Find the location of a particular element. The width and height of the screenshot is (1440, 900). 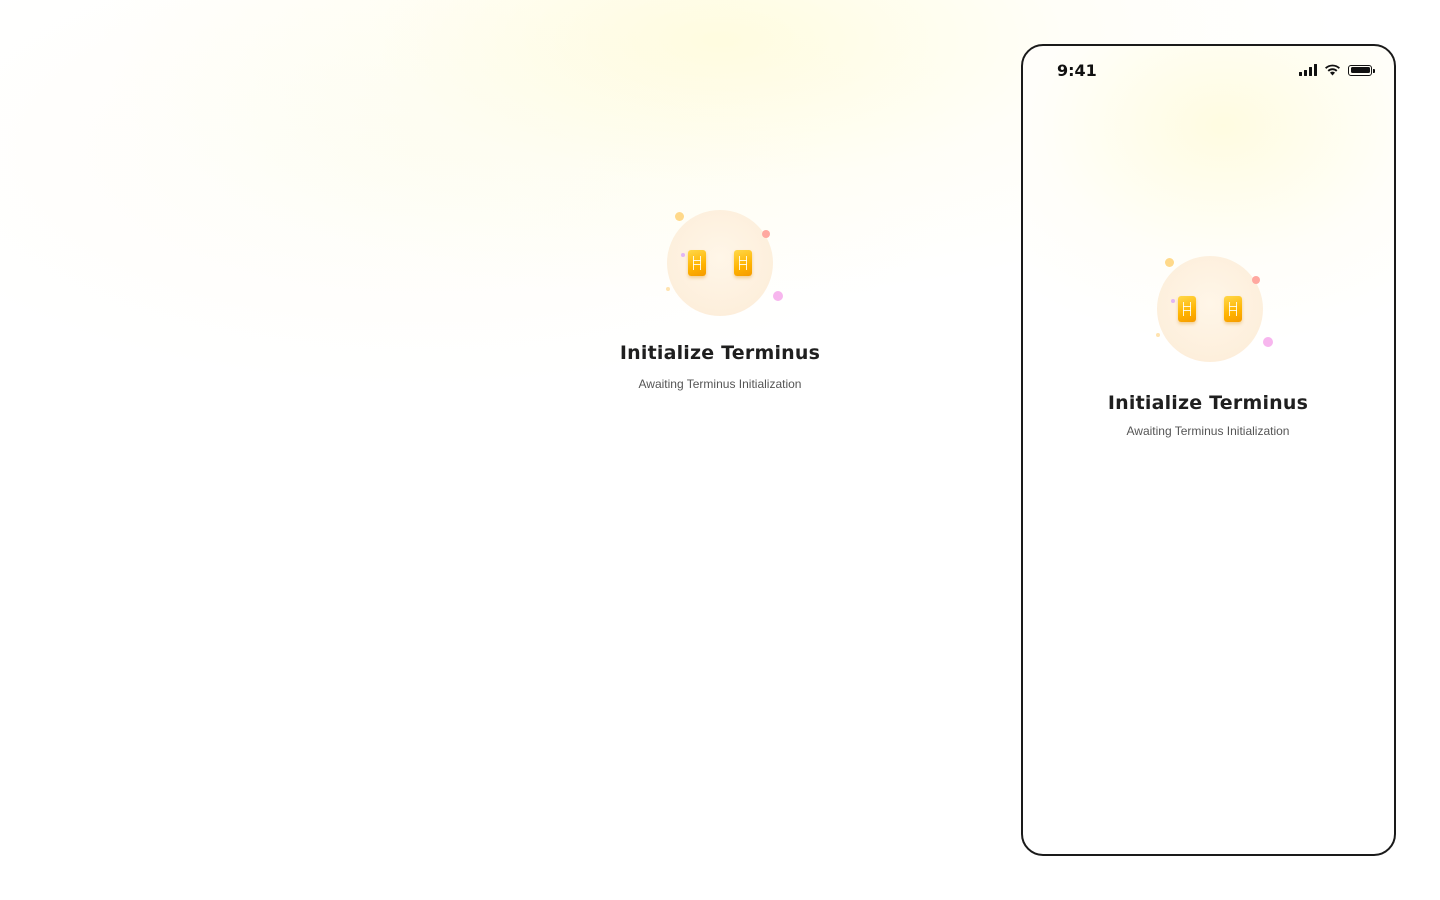

status-time: 9:41 is located at coordinates (1077, 70).